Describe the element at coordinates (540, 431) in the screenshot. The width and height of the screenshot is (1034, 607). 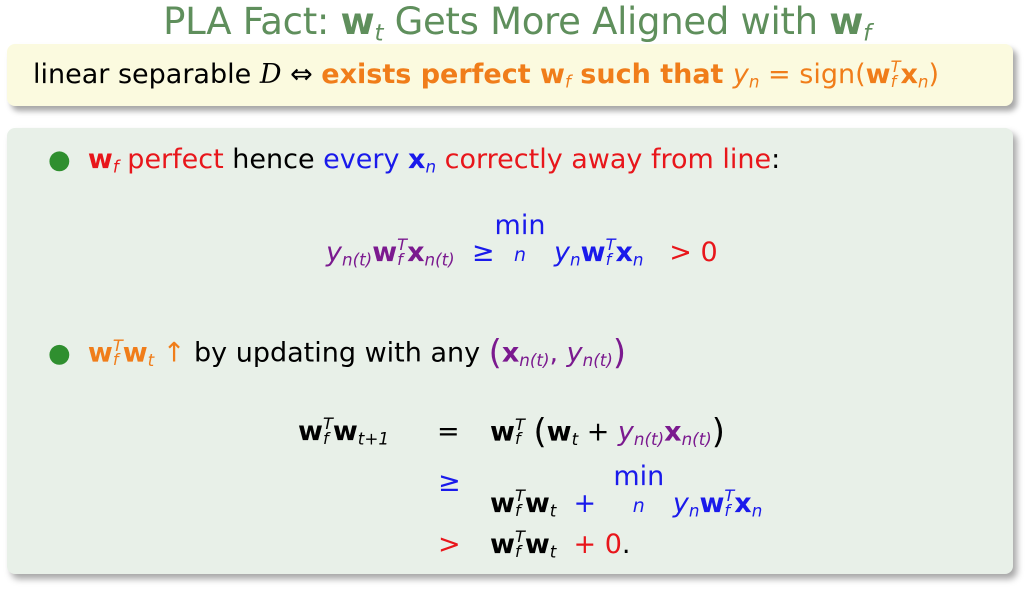
I see `eq2-r1-lp: (` at that location.